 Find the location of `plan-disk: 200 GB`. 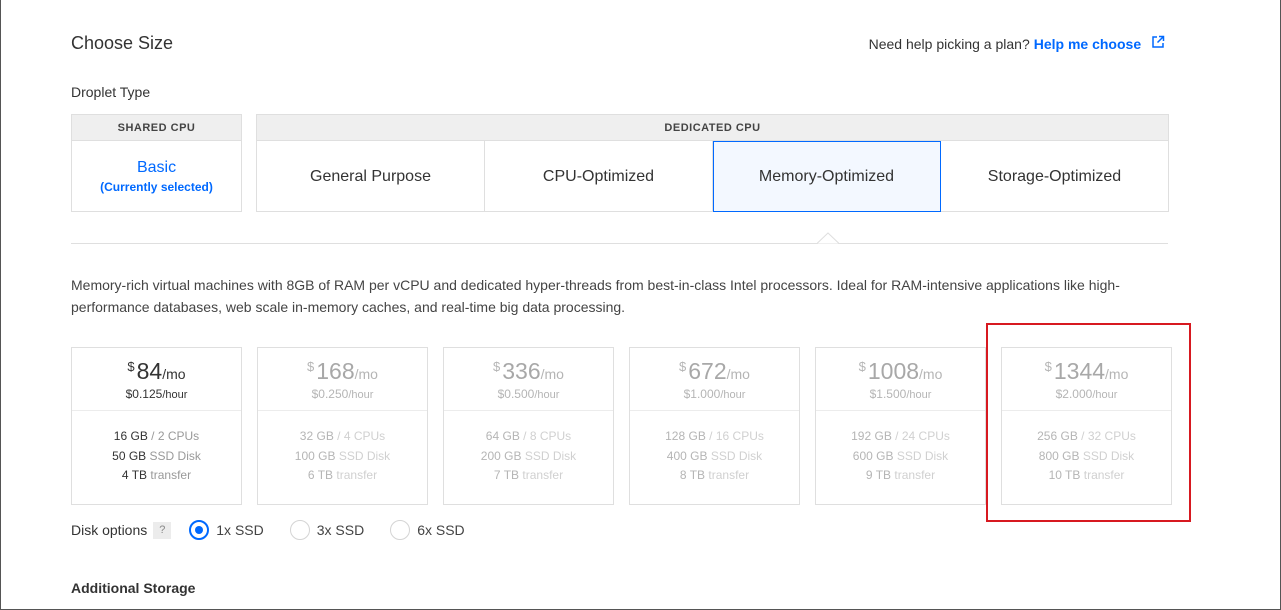

plan-disk: 200 GB is located at coordinates (501, 455).